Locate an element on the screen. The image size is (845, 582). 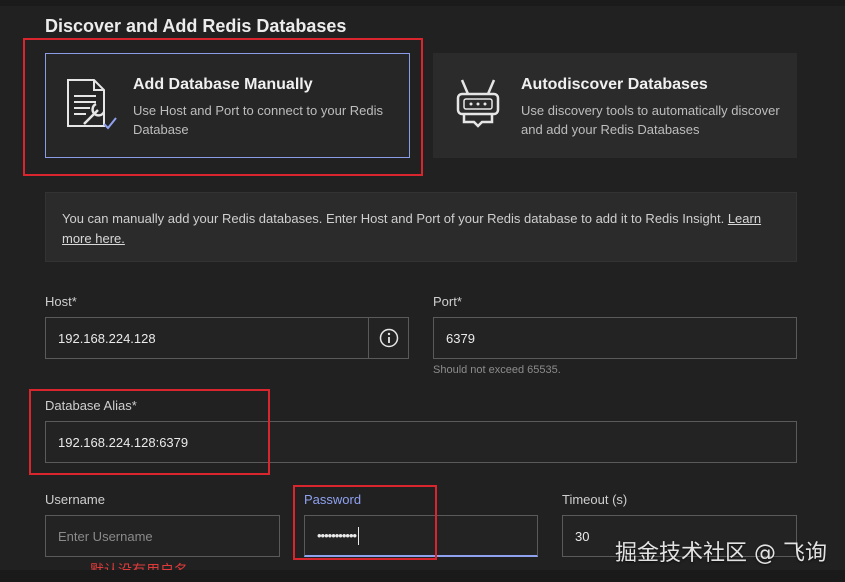
host-value: 192.168.224.128 is located at coordinates (107, 338).